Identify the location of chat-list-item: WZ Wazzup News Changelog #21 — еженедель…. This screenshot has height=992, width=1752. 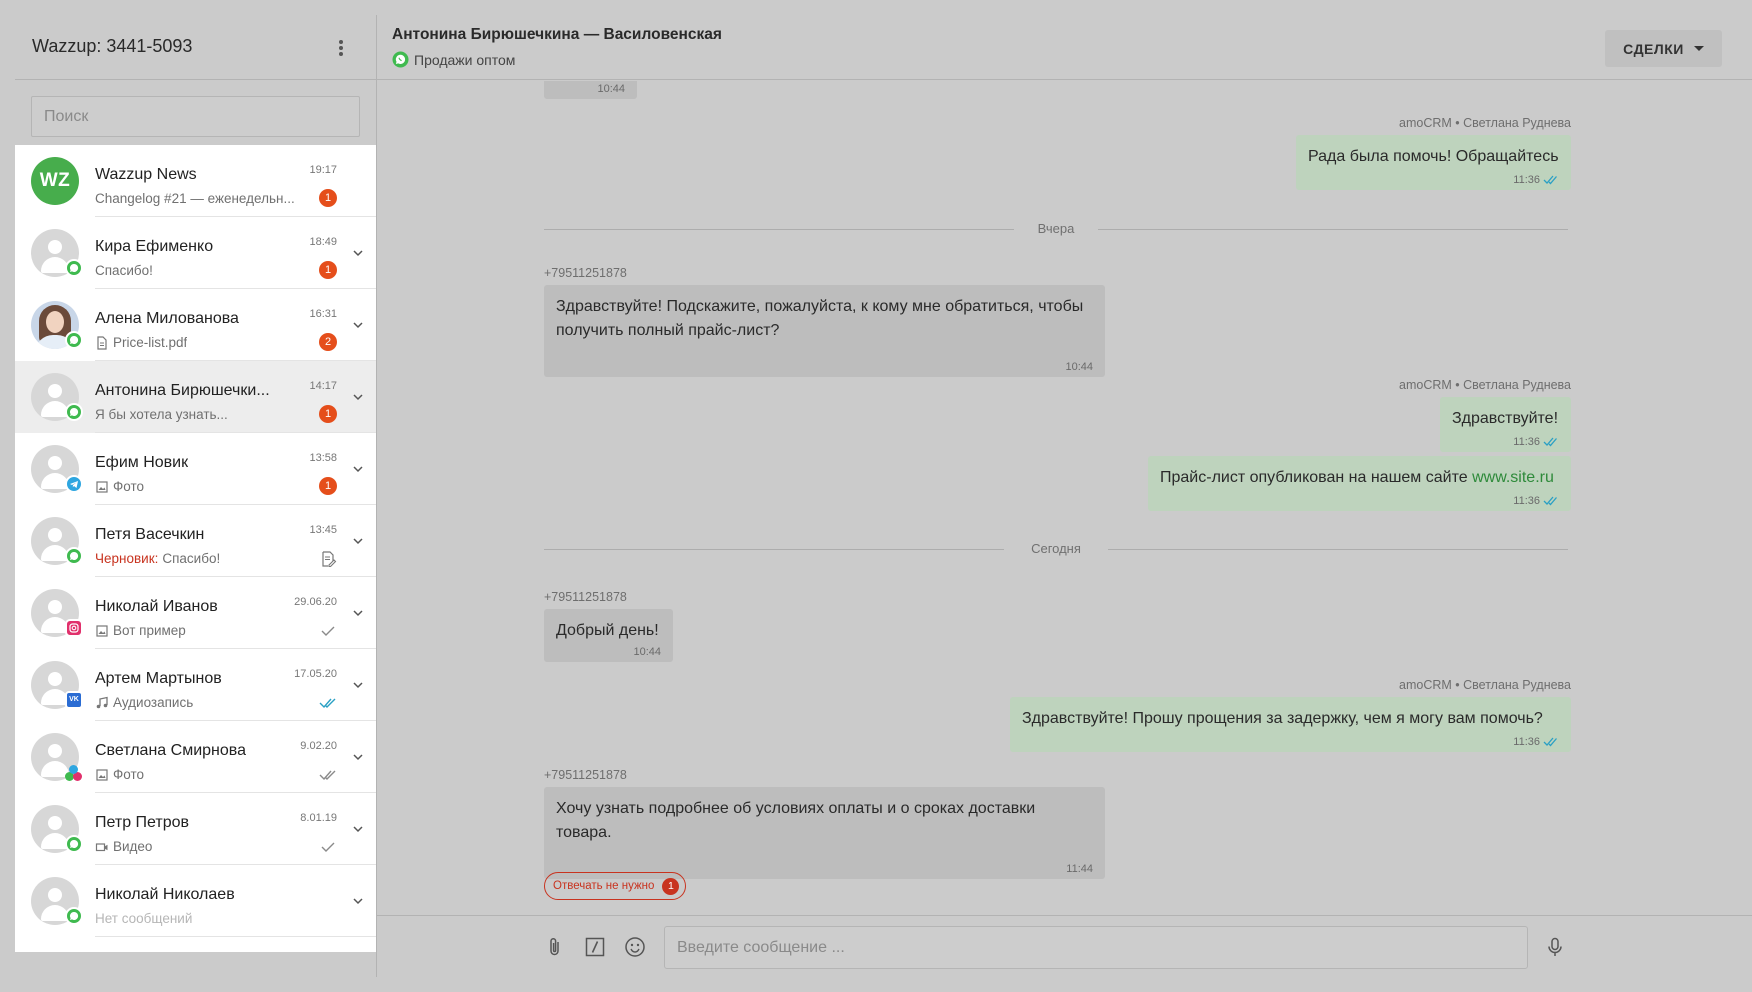
(195, 181).